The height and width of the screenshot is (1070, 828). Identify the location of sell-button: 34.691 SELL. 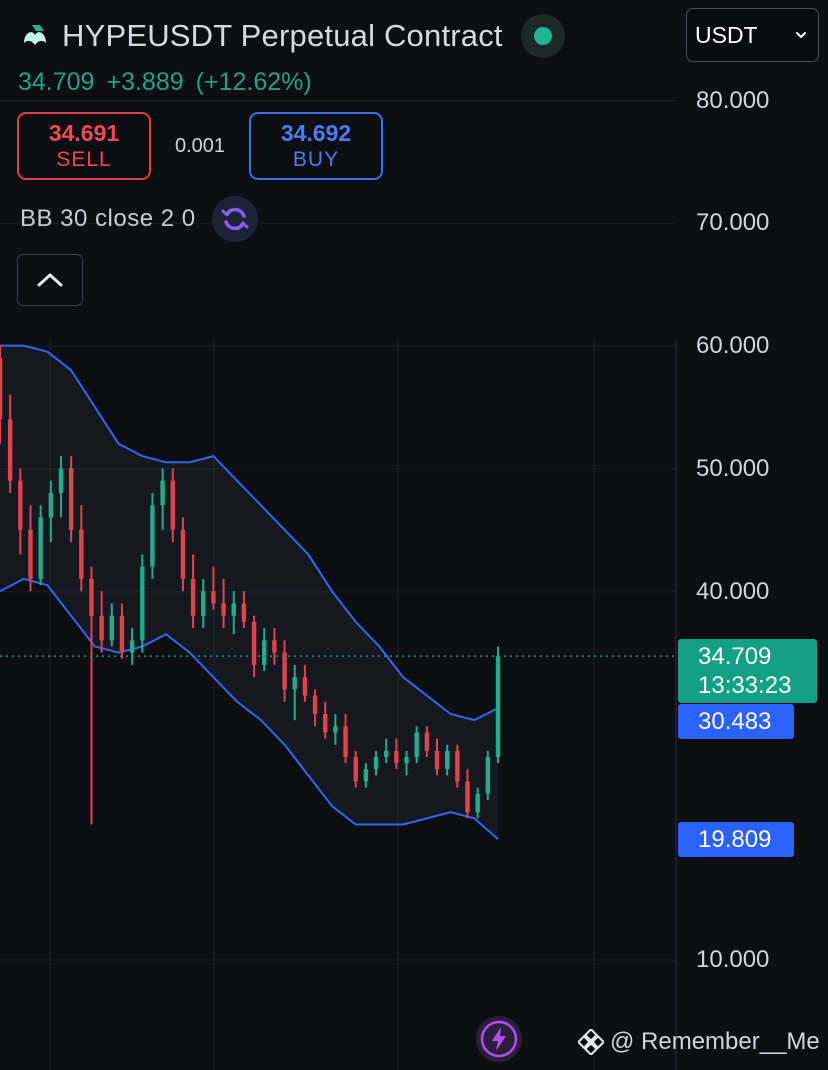
(84, 146).